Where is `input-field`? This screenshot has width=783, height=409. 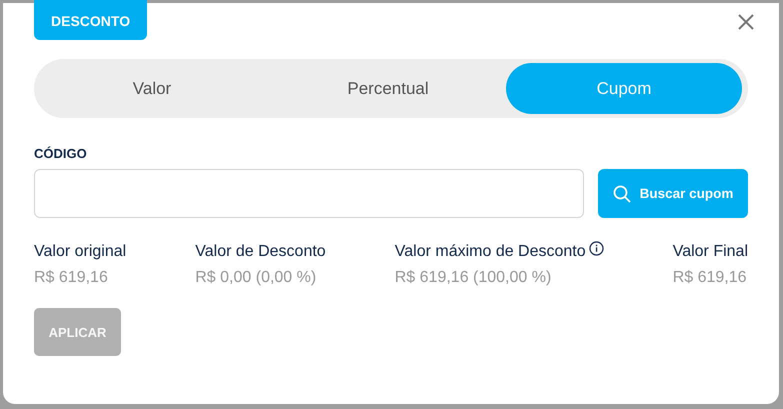
input-field is located at coordinates (309, 193).